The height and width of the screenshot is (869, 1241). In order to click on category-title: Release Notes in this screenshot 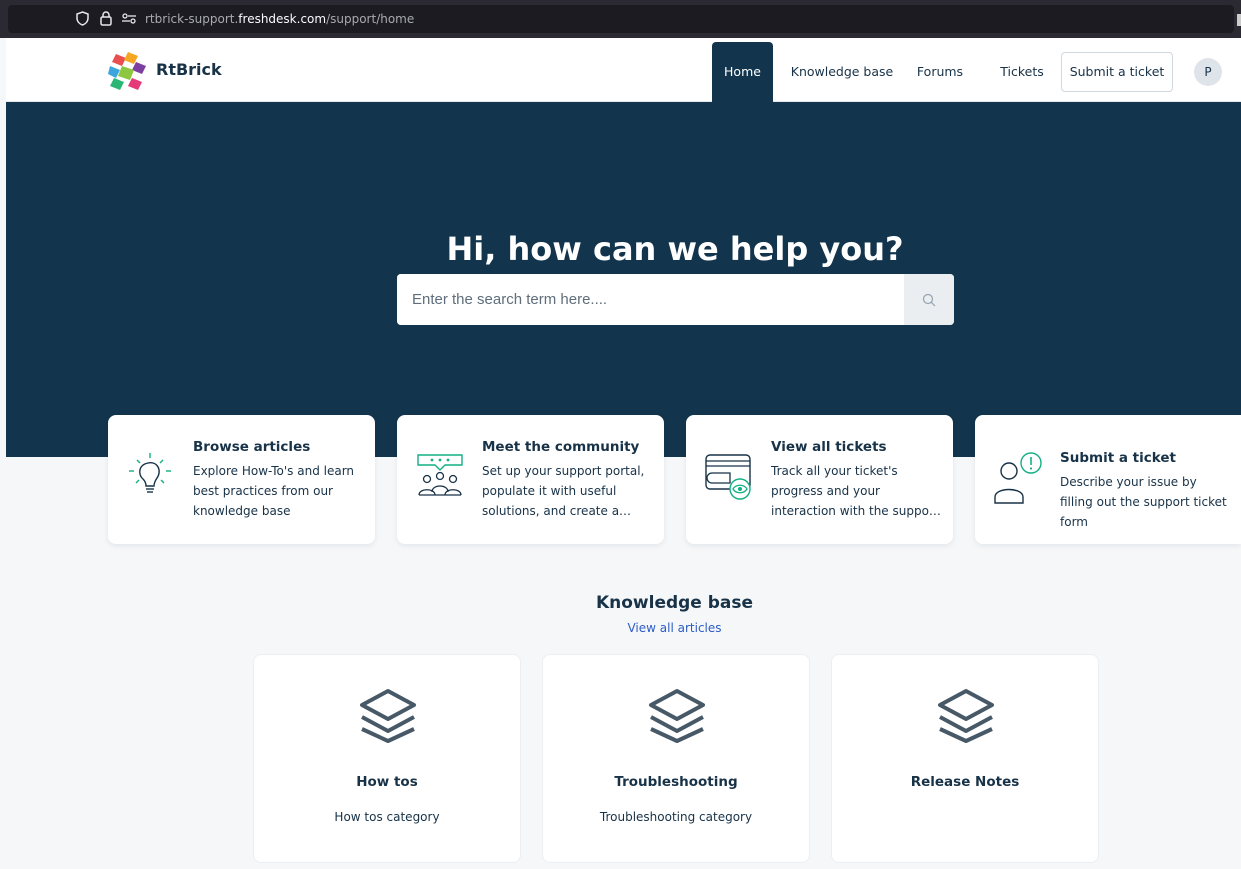, I will do `click(965, 782)`.